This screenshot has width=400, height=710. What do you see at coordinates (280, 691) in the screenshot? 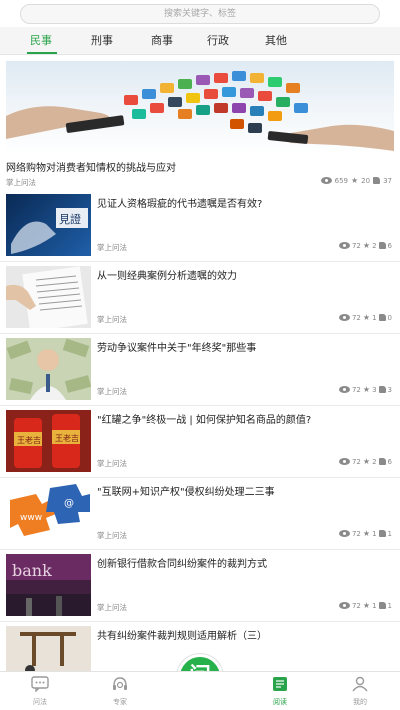
I see `nav-read: 阅读` at bounding box center [280, 691].